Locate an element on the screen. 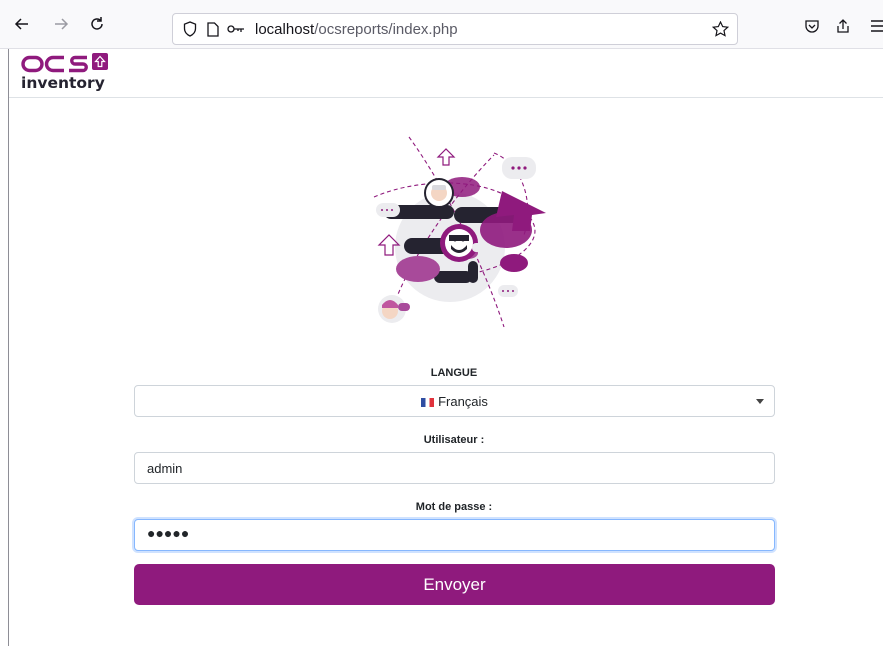  arrow-left-icon is located at coordinates (21, 24).